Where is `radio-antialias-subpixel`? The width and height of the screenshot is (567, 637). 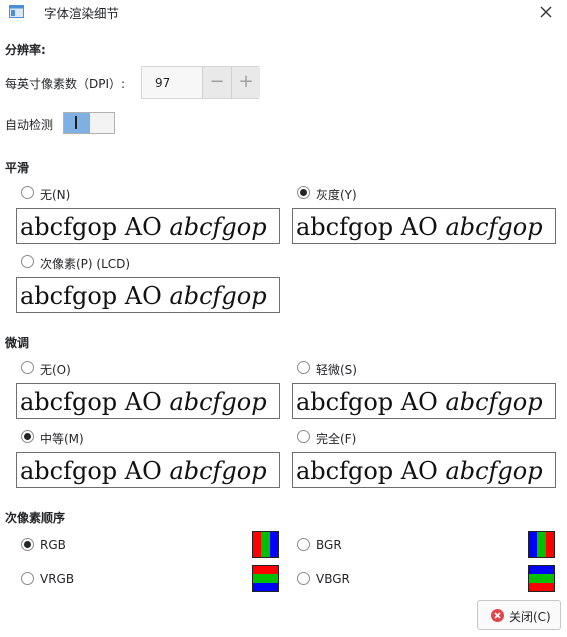
radio-antialias-subpixel is located at coordinates (27, 261).